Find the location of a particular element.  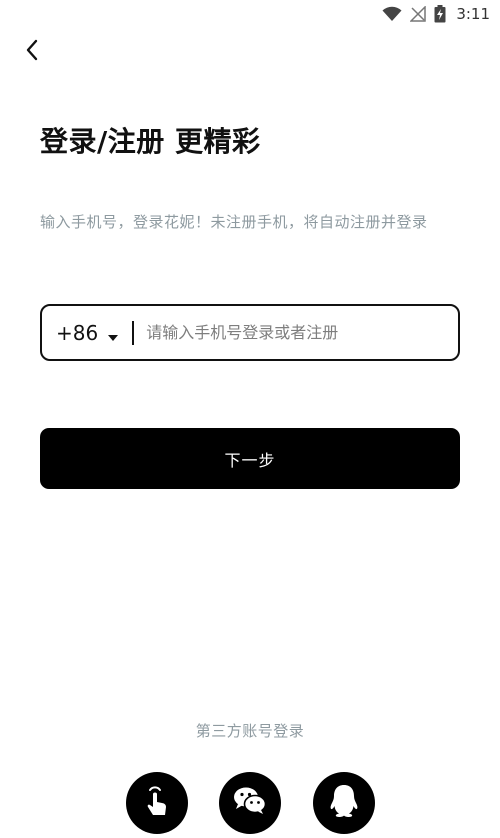

qq-icon is located at coordinates (344, 803).